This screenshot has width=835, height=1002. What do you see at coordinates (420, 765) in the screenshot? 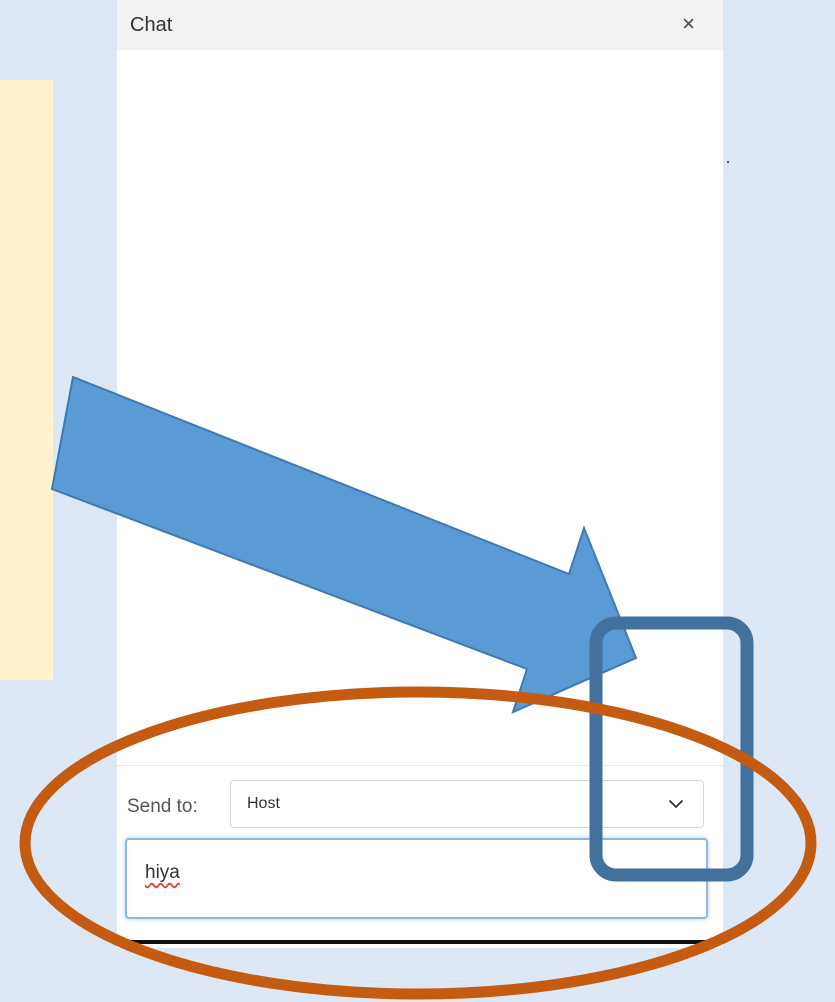
I see `divider` at bounding box center [420, 765].